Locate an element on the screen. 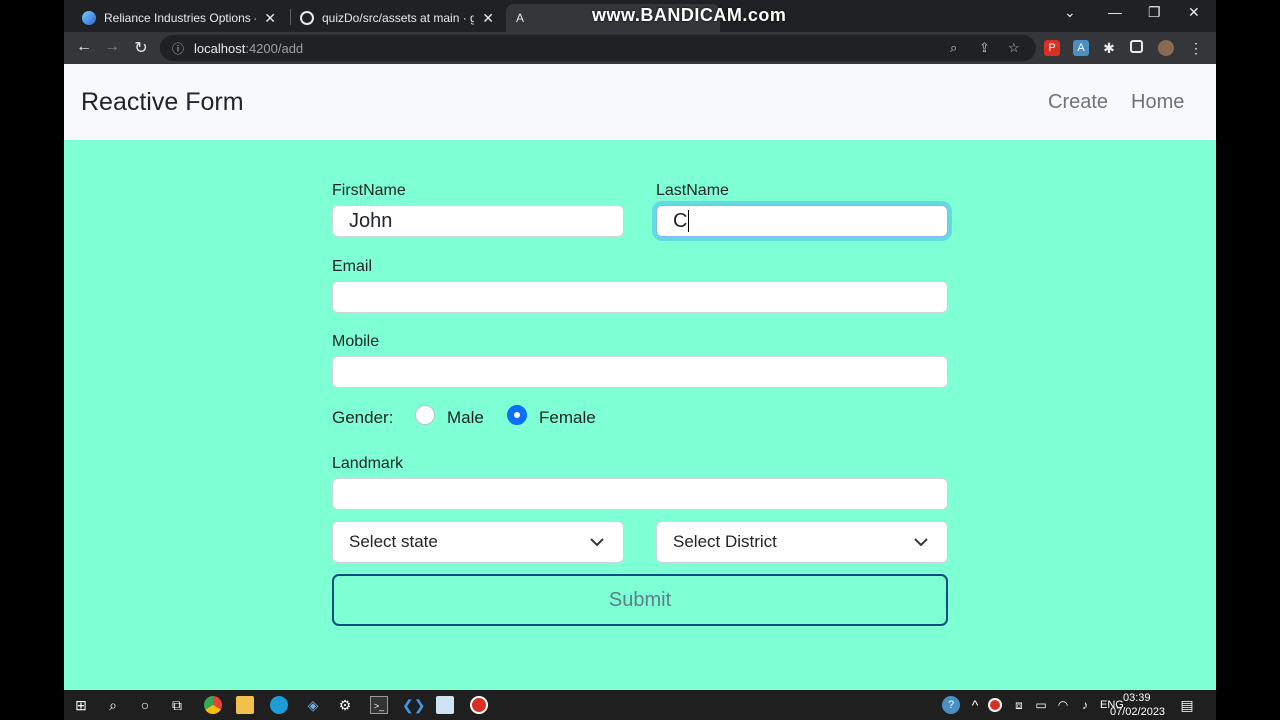 The height and width of the screenshot is (720, 1280). browser-tab-github: quizDo/src/assets at main · gaura ✕ is located at coordinates (397, 18).